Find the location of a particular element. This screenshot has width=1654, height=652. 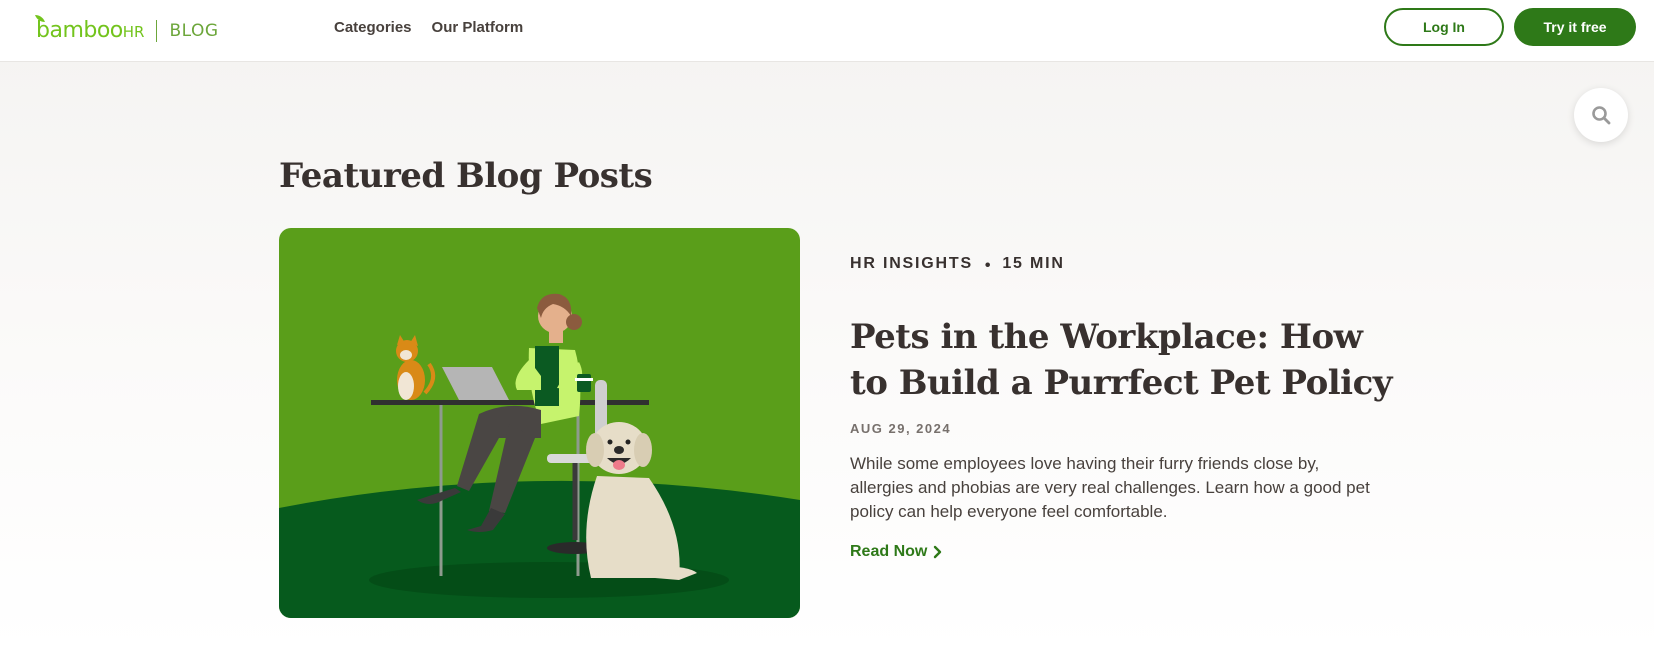

try-it-free-button: Try it free is located at coordinates (1575, 27).